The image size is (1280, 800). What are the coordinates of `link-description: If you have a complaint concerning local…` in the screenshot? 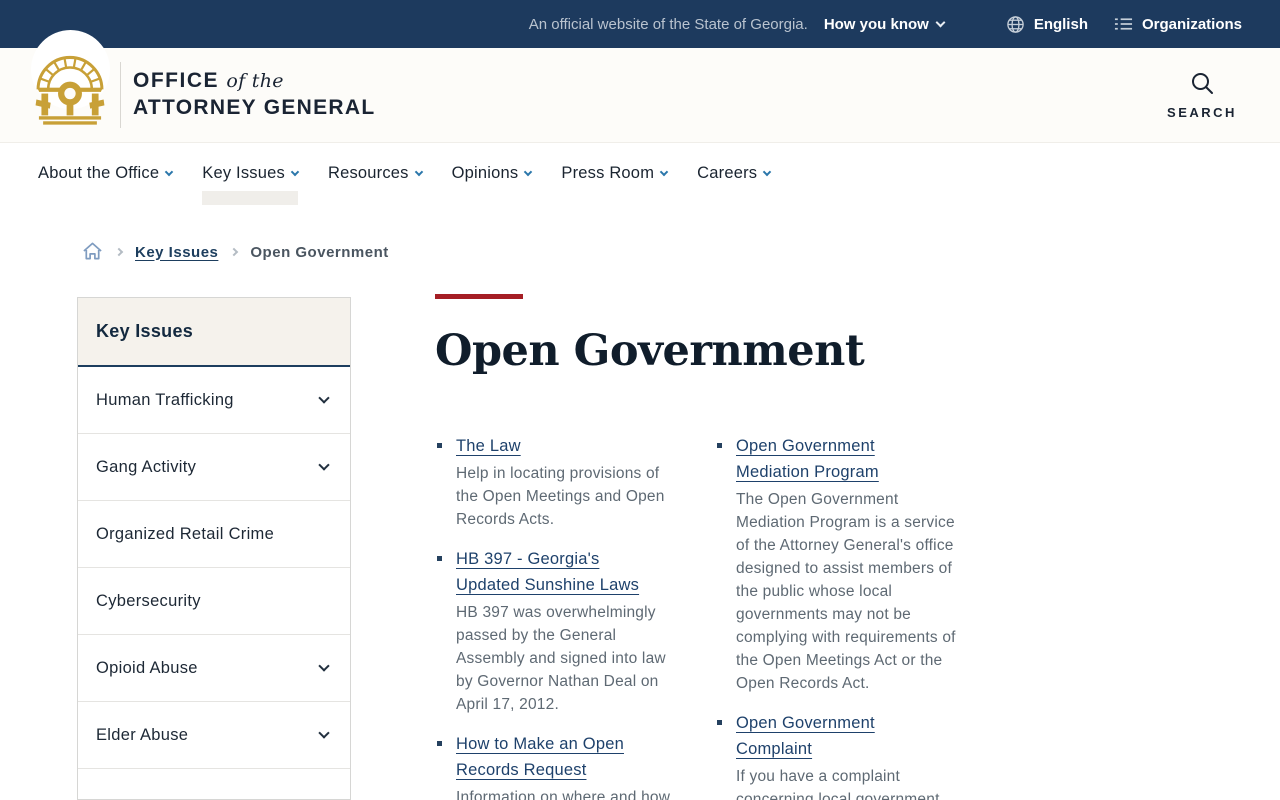 It's located at (840, 784).